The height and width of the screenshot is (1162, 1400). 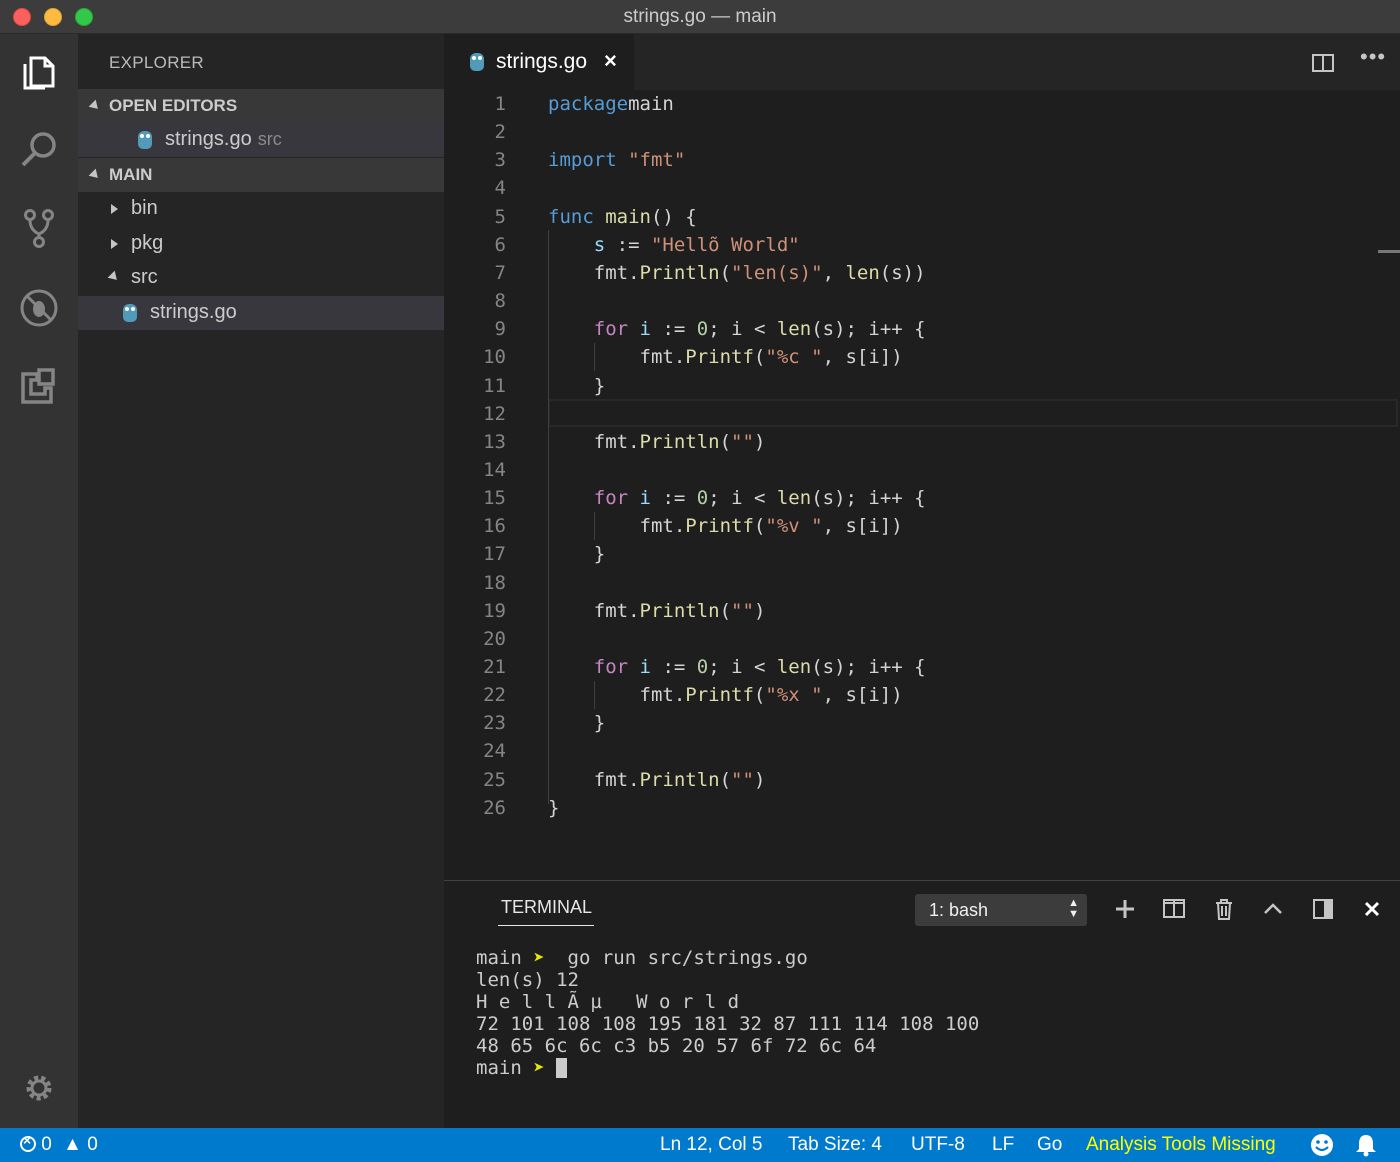 What do you see at coordinates (500, 188) in the screenshot?
I see `line-number: 4` at bounding box center [500, 188].